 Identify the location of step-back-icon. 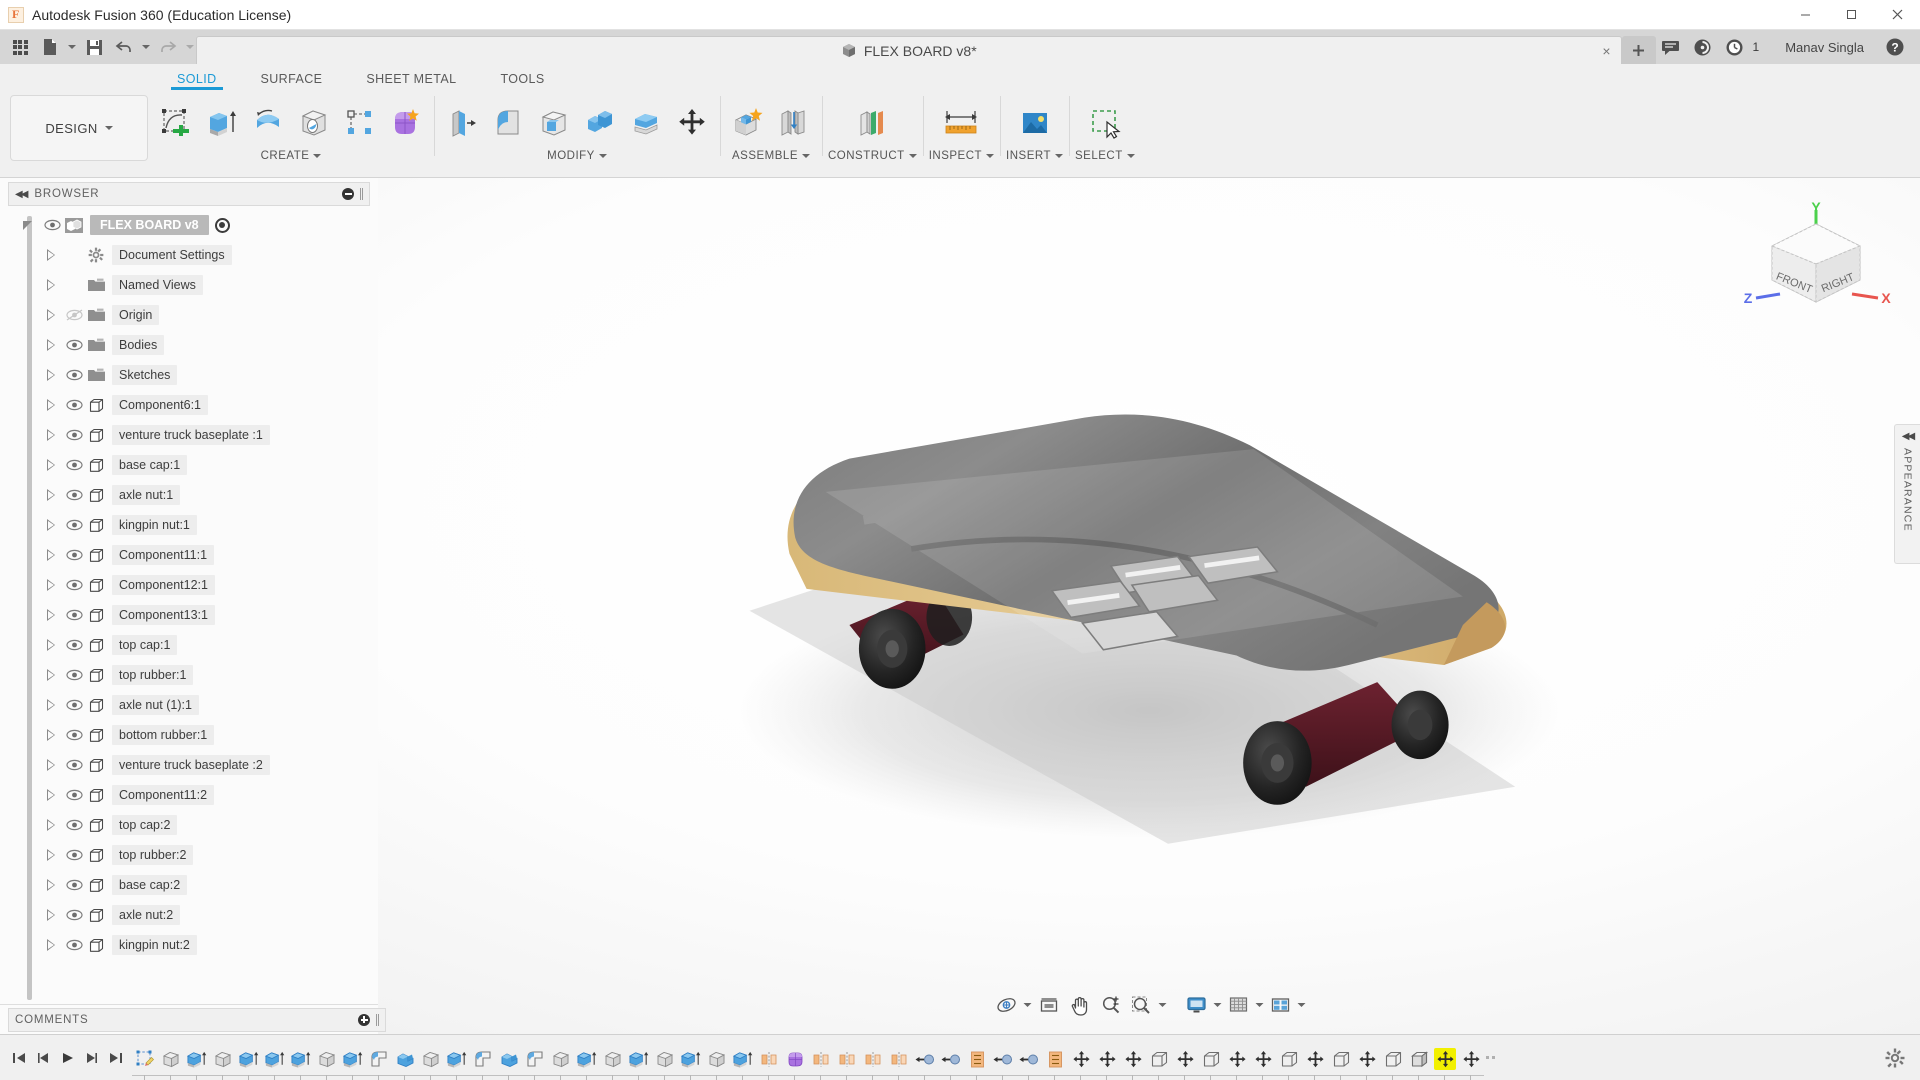
(43, 1058).